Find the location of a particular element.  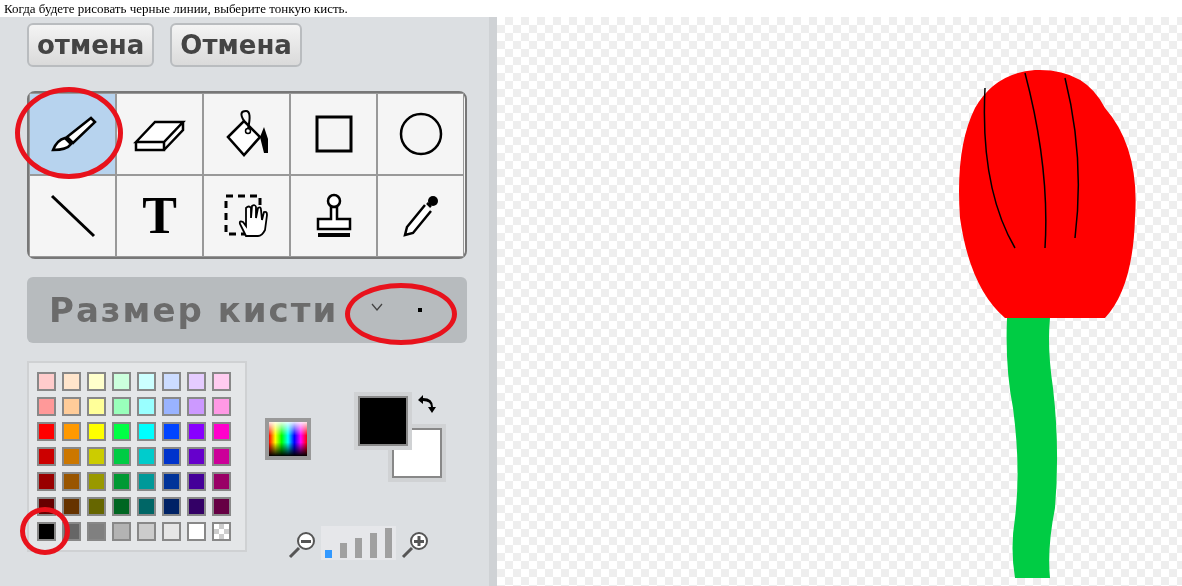

text-tool-glyph: T is located at coordinates (159, 216).